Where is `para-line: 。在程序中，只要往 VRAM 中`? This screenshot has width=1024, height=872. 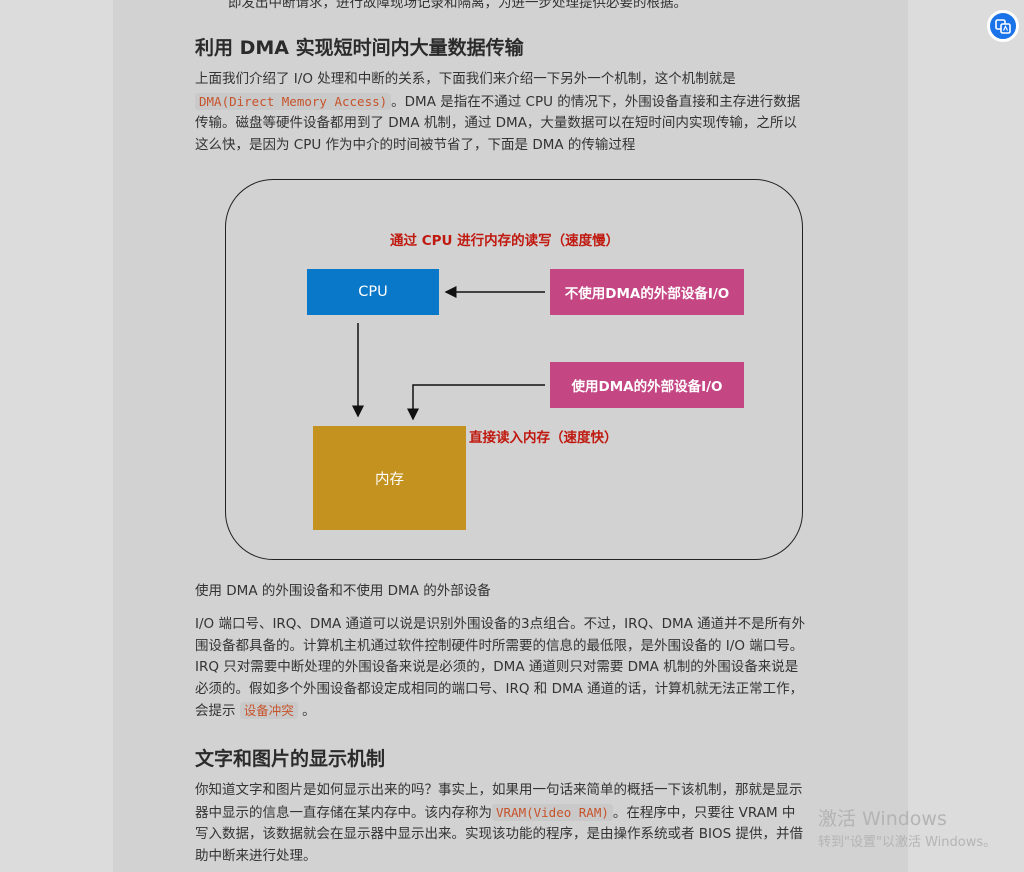 para-line: 。在程序中，只要往 VRAM 中 is located at coordinates (704, 812).